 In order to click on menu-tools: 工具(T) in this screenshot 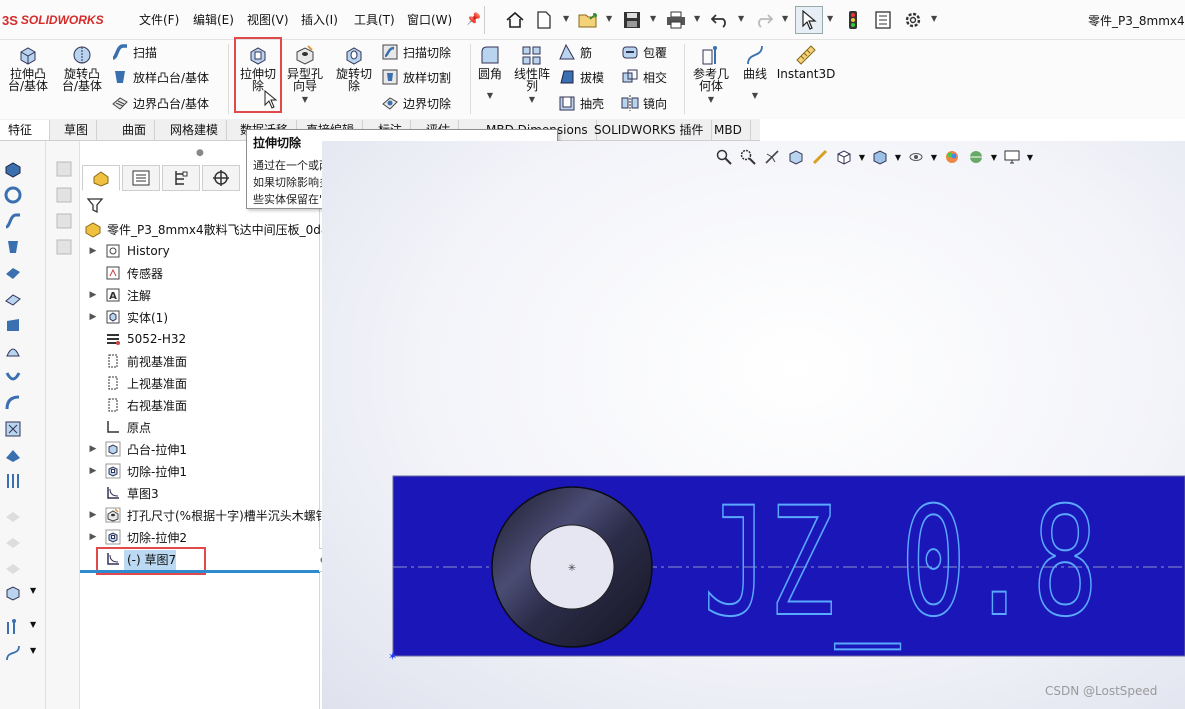, I will do `click(374, 20)`.